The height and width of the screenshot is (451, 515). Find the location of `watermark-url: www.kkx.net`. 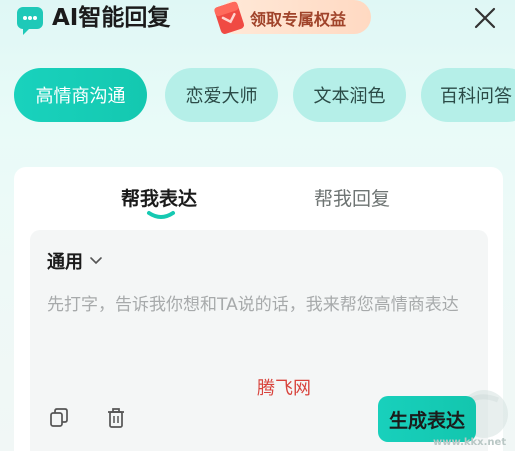

watermark-url: www.kkx.net is located at coordinates (470, 442).